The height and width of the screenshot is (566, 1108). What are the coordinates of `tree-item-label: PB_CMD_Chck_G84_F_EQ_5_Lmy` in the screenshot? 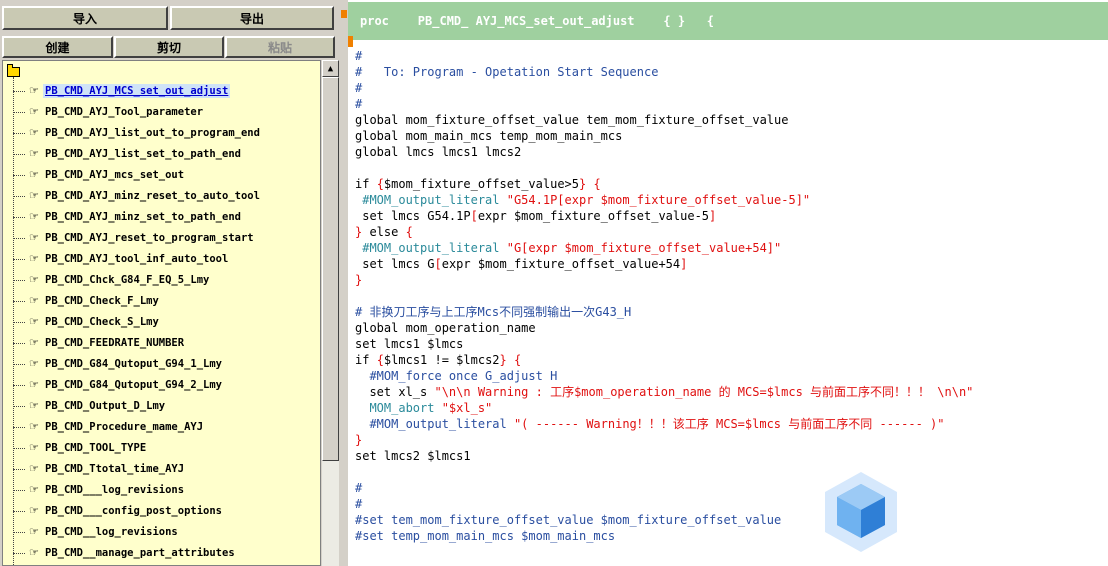 It's located at (127, 280).